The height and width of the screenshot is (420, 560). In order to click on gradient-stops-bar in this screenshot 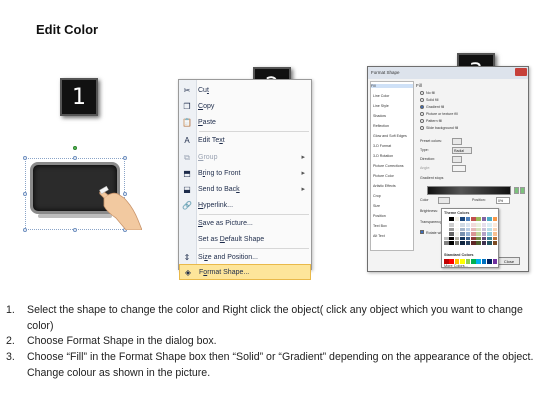, I will do `click(469, 190)`.